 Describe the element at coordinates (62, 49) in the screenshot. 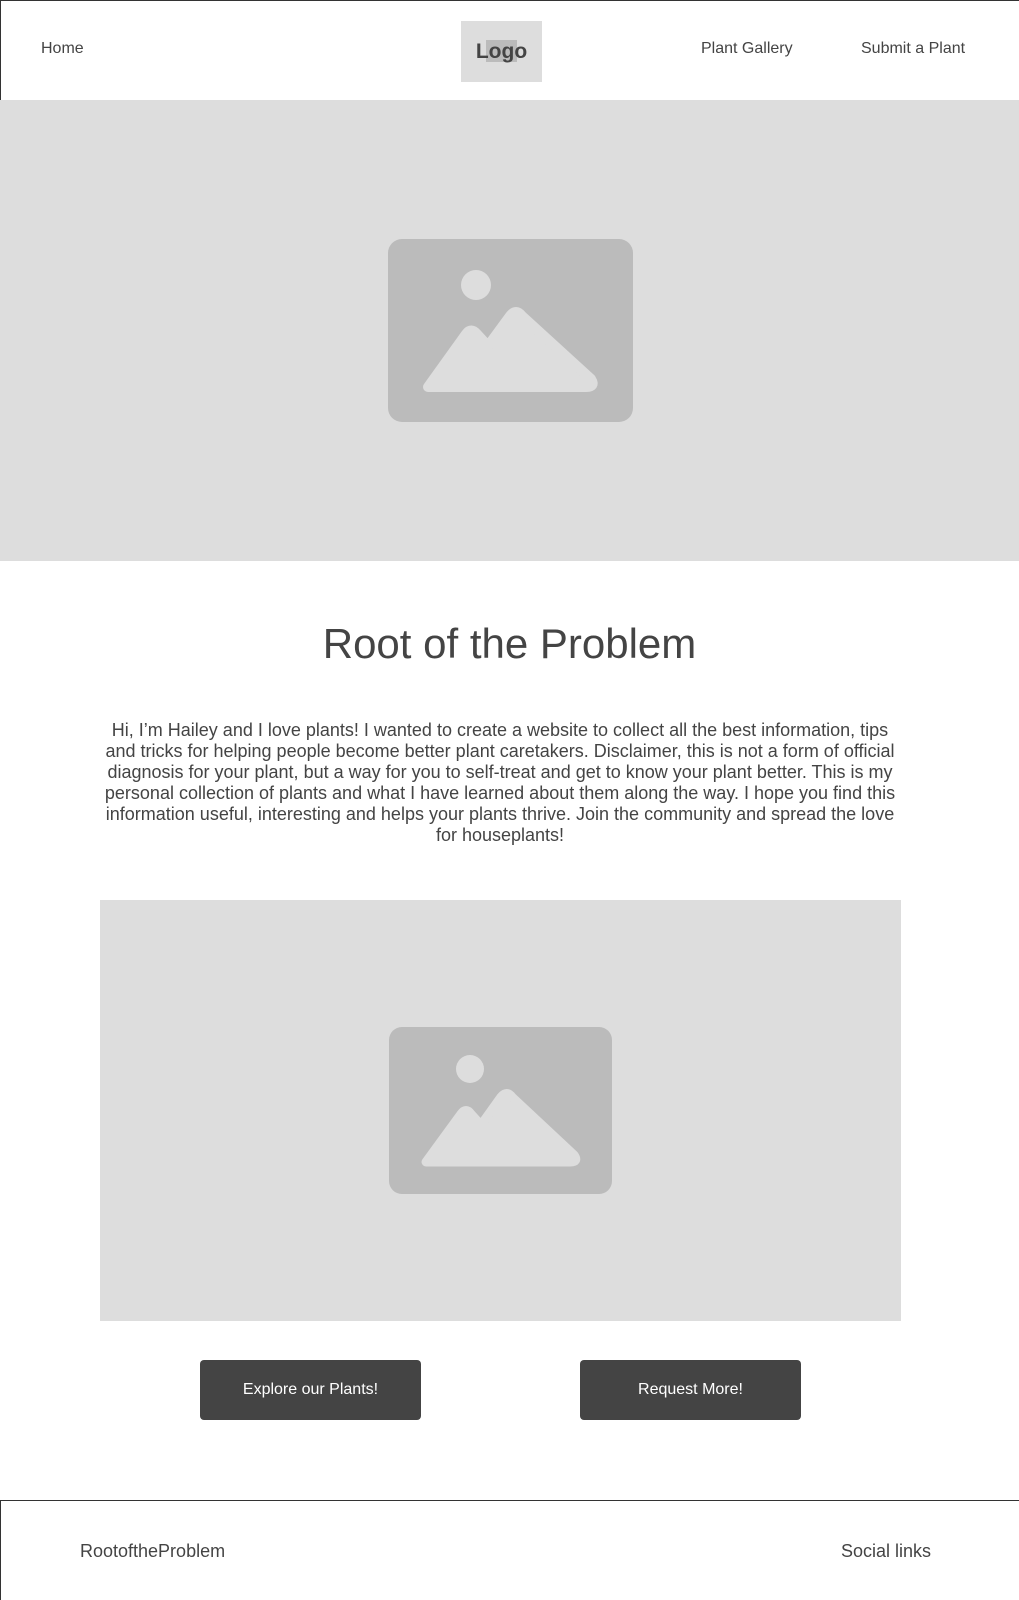

I see `nav-home-link: Home` at that location.